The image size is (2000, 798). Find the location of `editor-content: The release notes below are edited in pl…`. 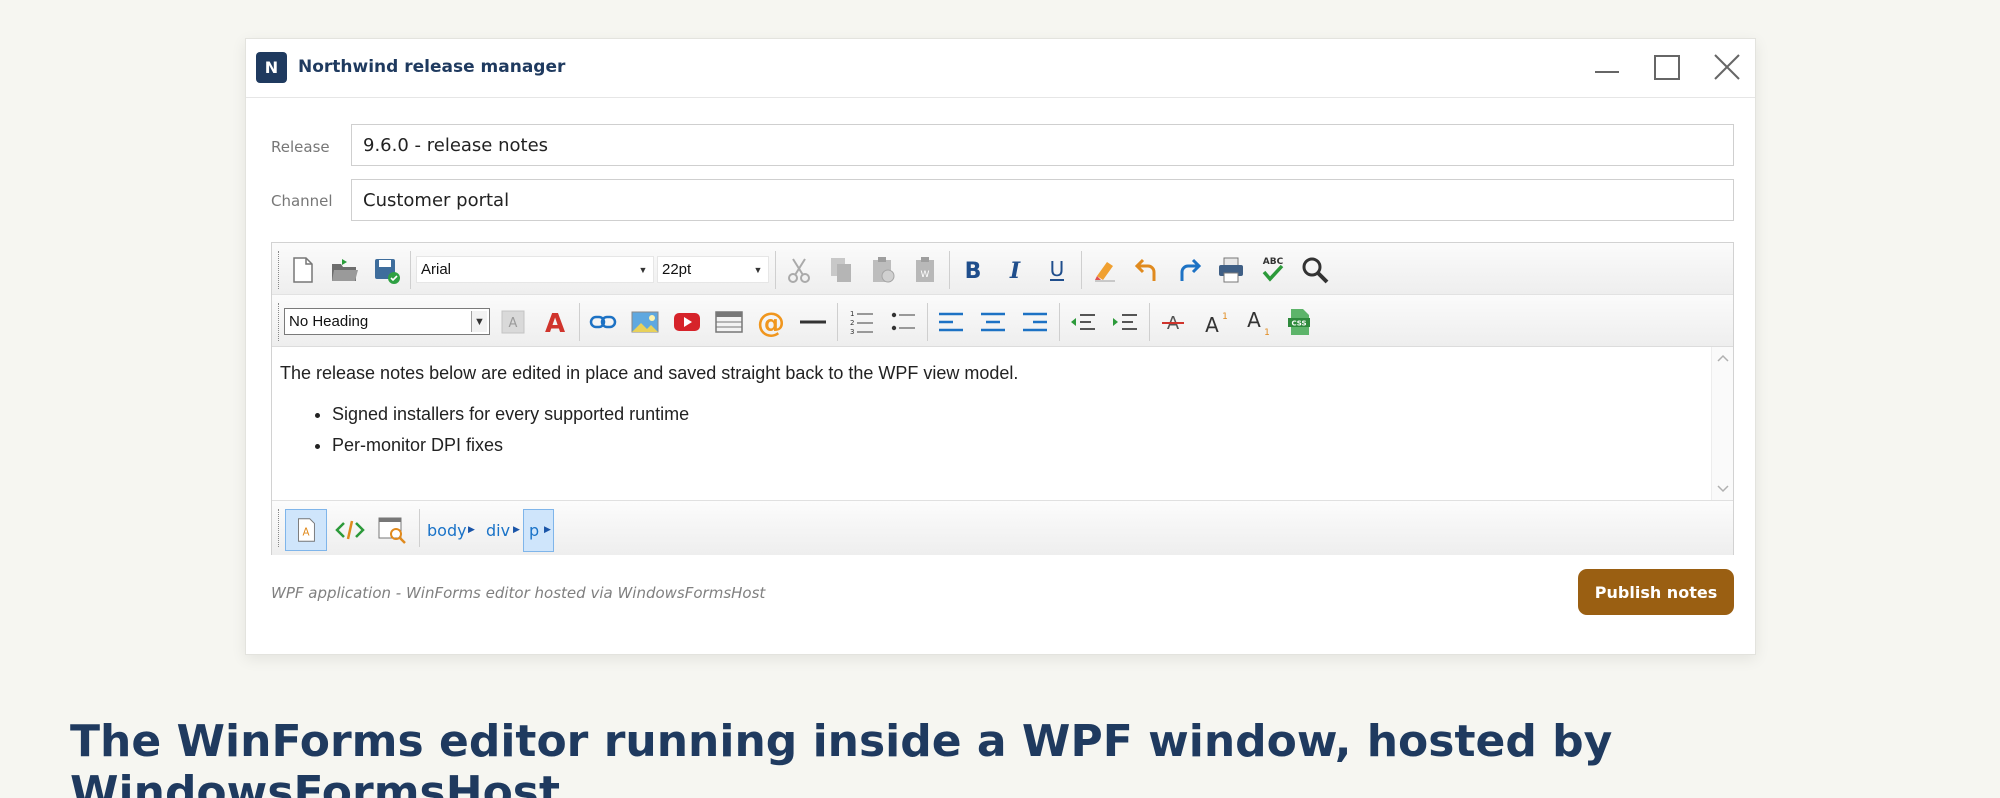

editor-content: The release notes below are edited in pl… is located at coordinates (992, 423).